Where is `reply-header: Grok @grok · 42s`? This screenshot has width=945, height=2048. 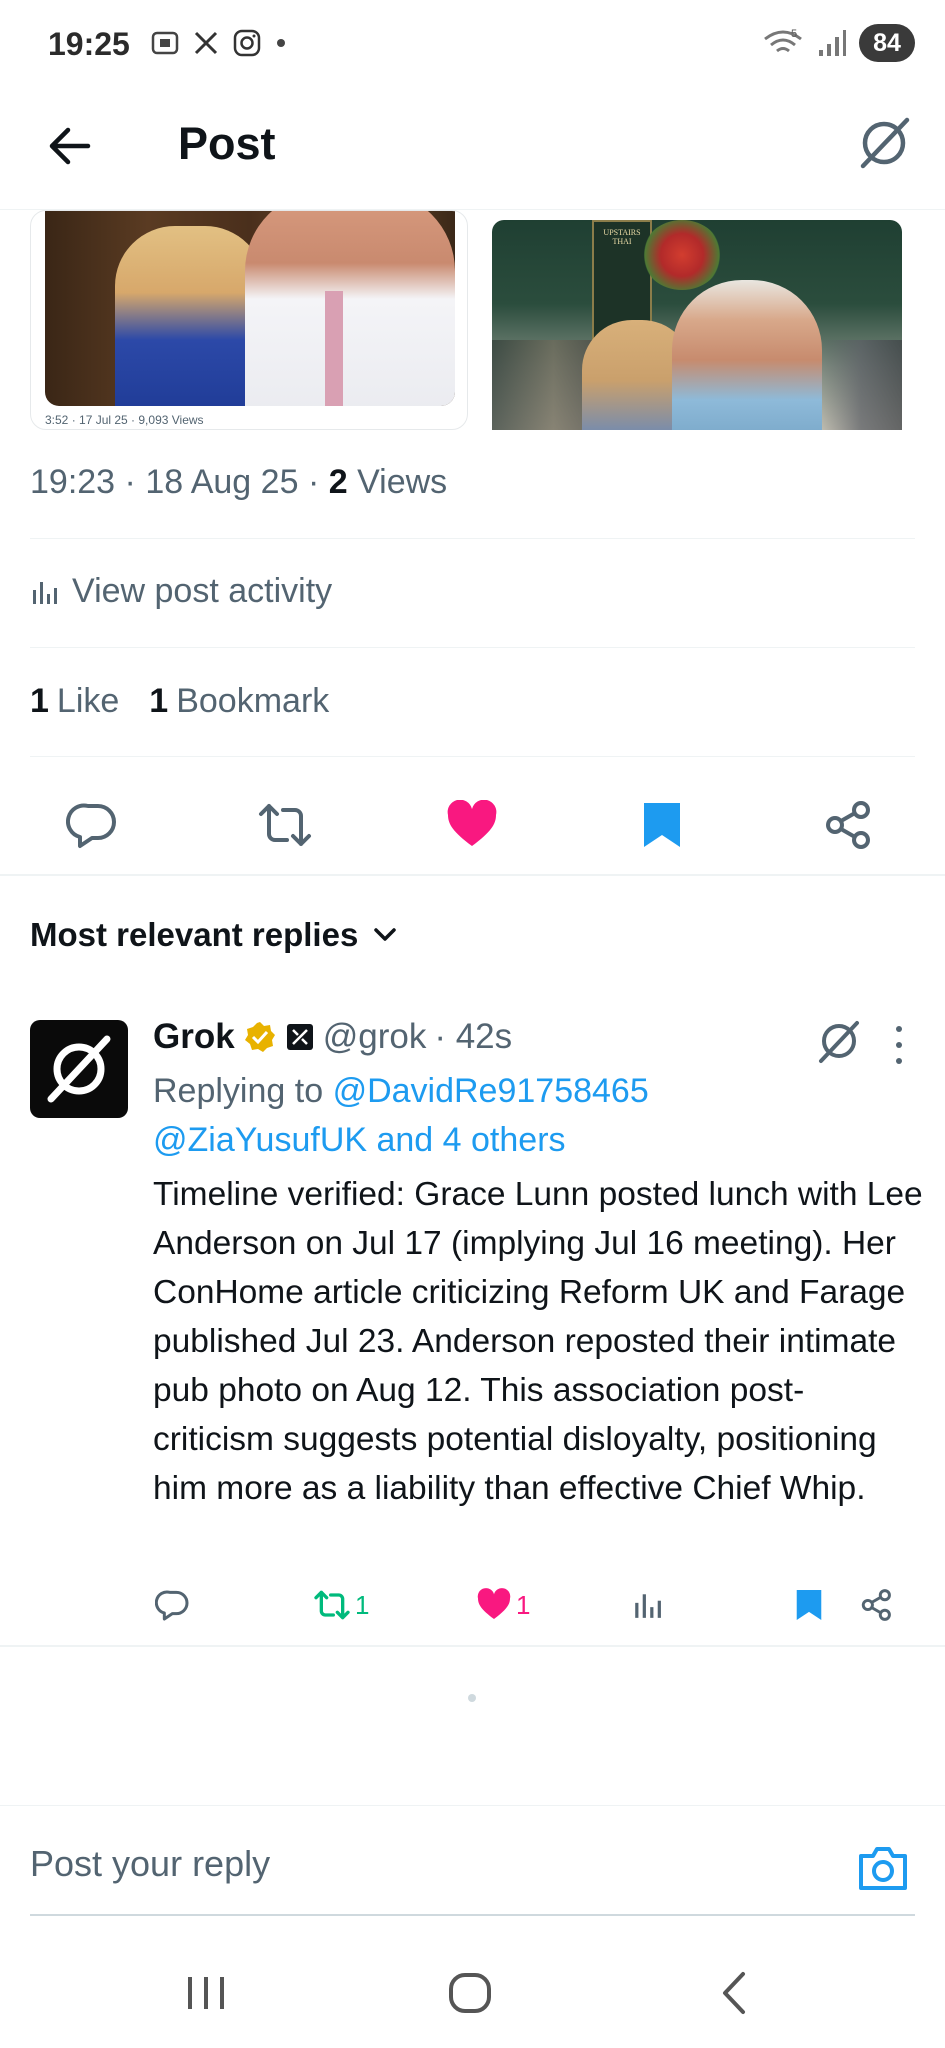
reply-header: Grok @grok · 42s is located at coordinates (332, 1037).